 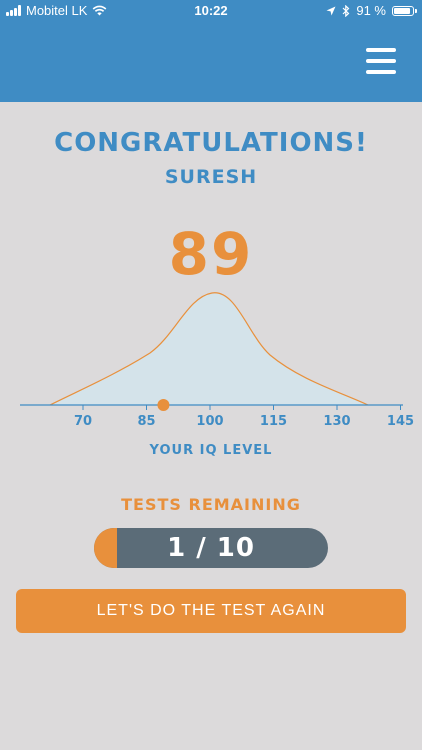 I want to click on x-tick-label: 70, so click(x=83, y=421).